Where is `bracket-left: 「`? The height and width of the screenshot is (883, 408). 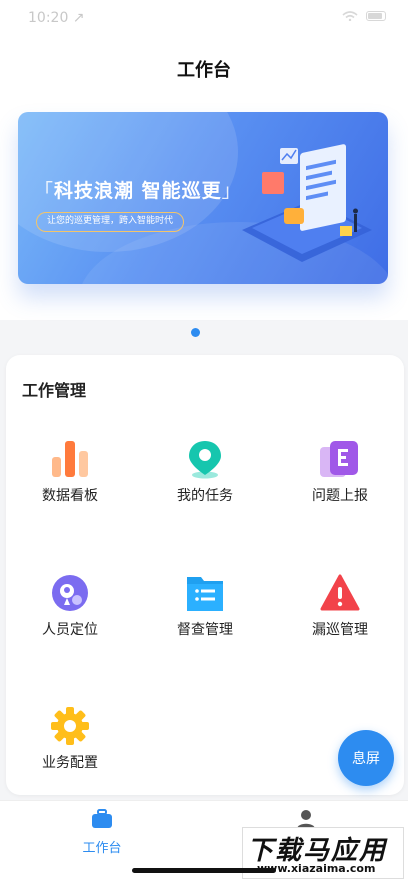 bracket-left: 「 is located at coordinates (44, 191).